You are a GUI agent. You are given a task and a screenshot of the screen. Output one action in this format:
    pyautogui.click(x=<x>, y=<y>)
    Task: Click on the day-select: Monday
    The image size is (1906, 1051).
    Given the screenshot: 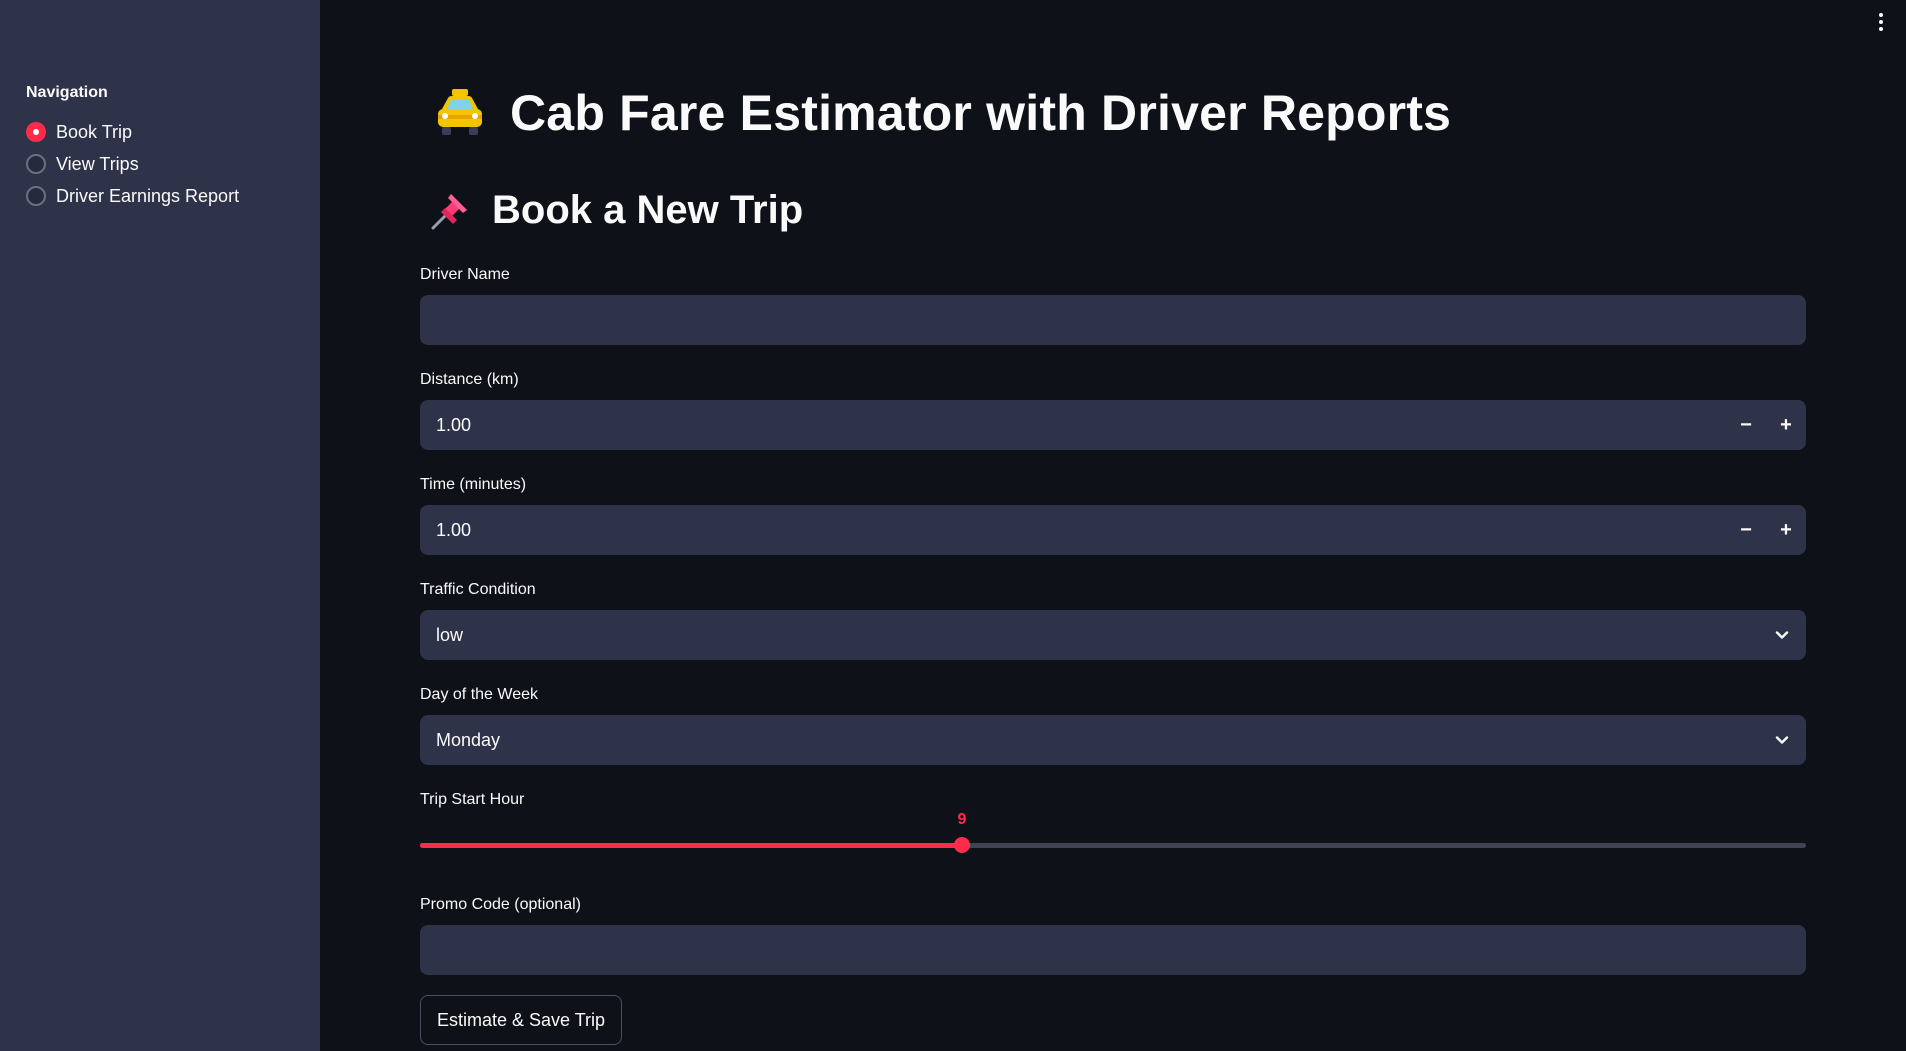 What is the action you would take?
    pyautogui.click(x=1113, y=740)
    